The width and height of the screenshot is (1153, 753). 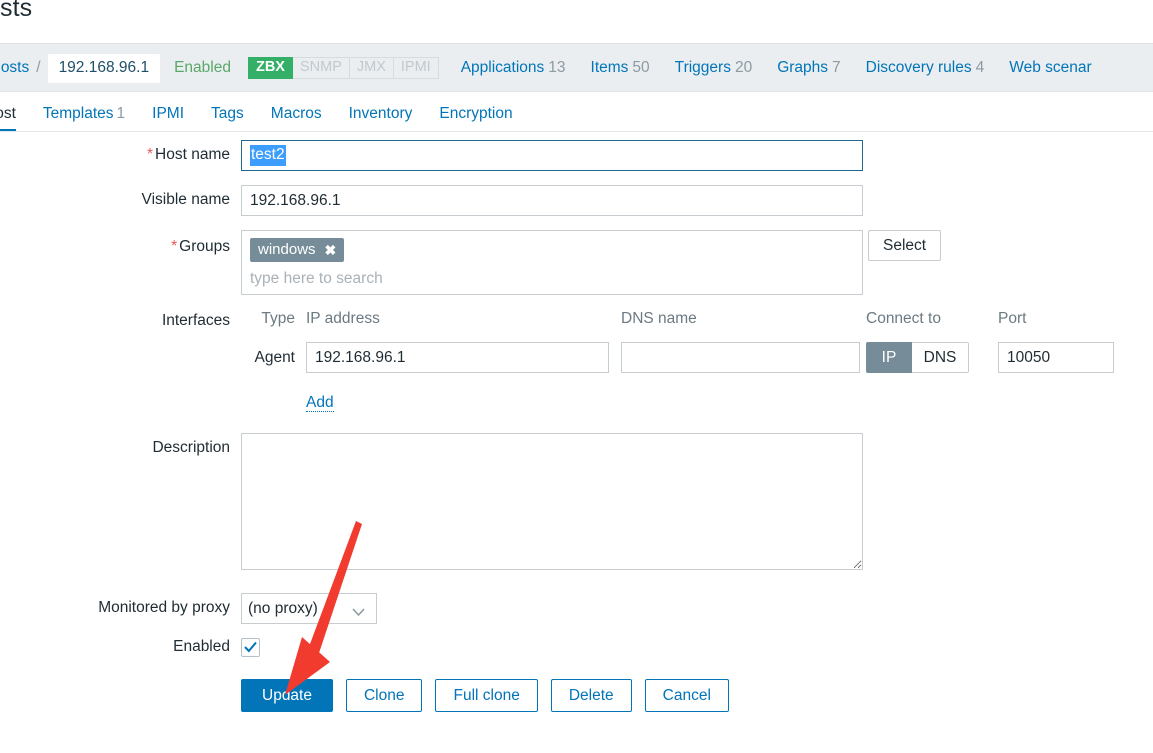 What do you see at coordinates (712, 403) in the screenshot?
I see `interfaces-add-wrap: Add` at bounding box center [712, 403].